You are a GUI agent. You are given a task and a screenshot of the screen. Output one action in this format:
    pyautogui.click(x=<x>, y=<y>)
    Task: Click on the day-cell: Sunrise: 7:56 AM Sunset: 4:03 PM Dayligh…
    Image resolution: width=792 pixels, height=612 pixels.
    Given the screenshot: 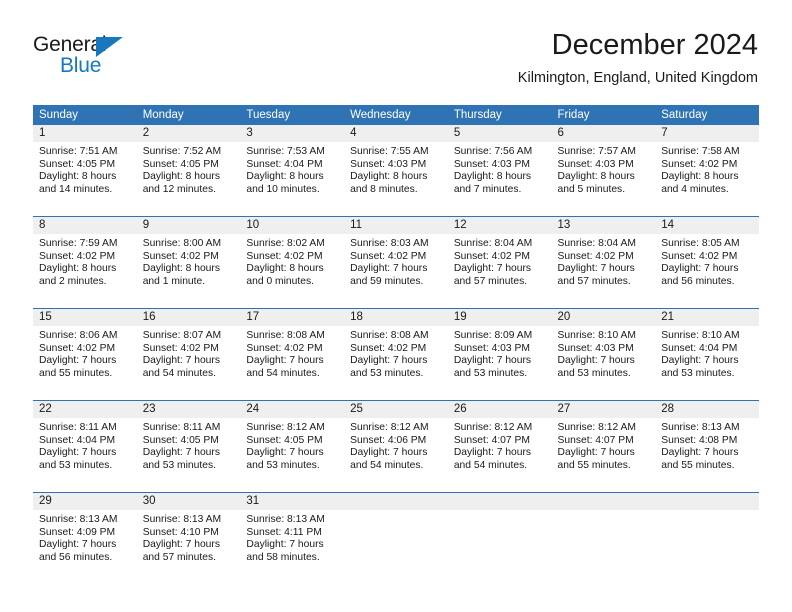 What is the action you would take?
    pyautogui.click(x=500, y=179)
    